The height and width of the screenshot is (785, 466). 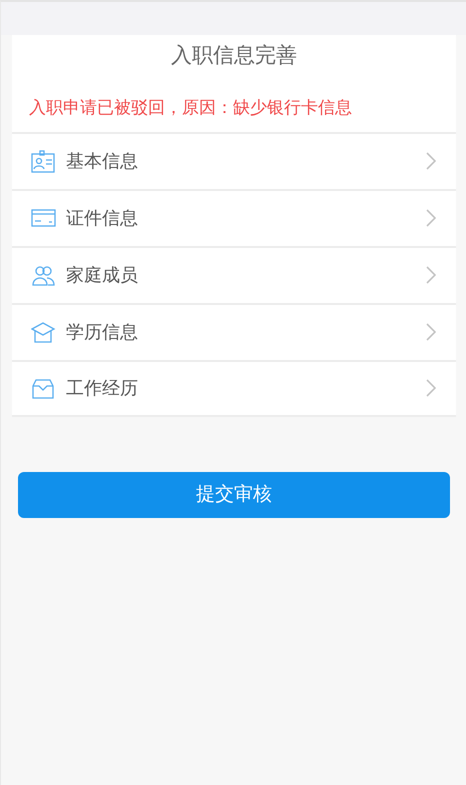 What do you see at coordinates (43, 388) in the screenshot?
I see `tray-icon` at bounding box center [43, 388].